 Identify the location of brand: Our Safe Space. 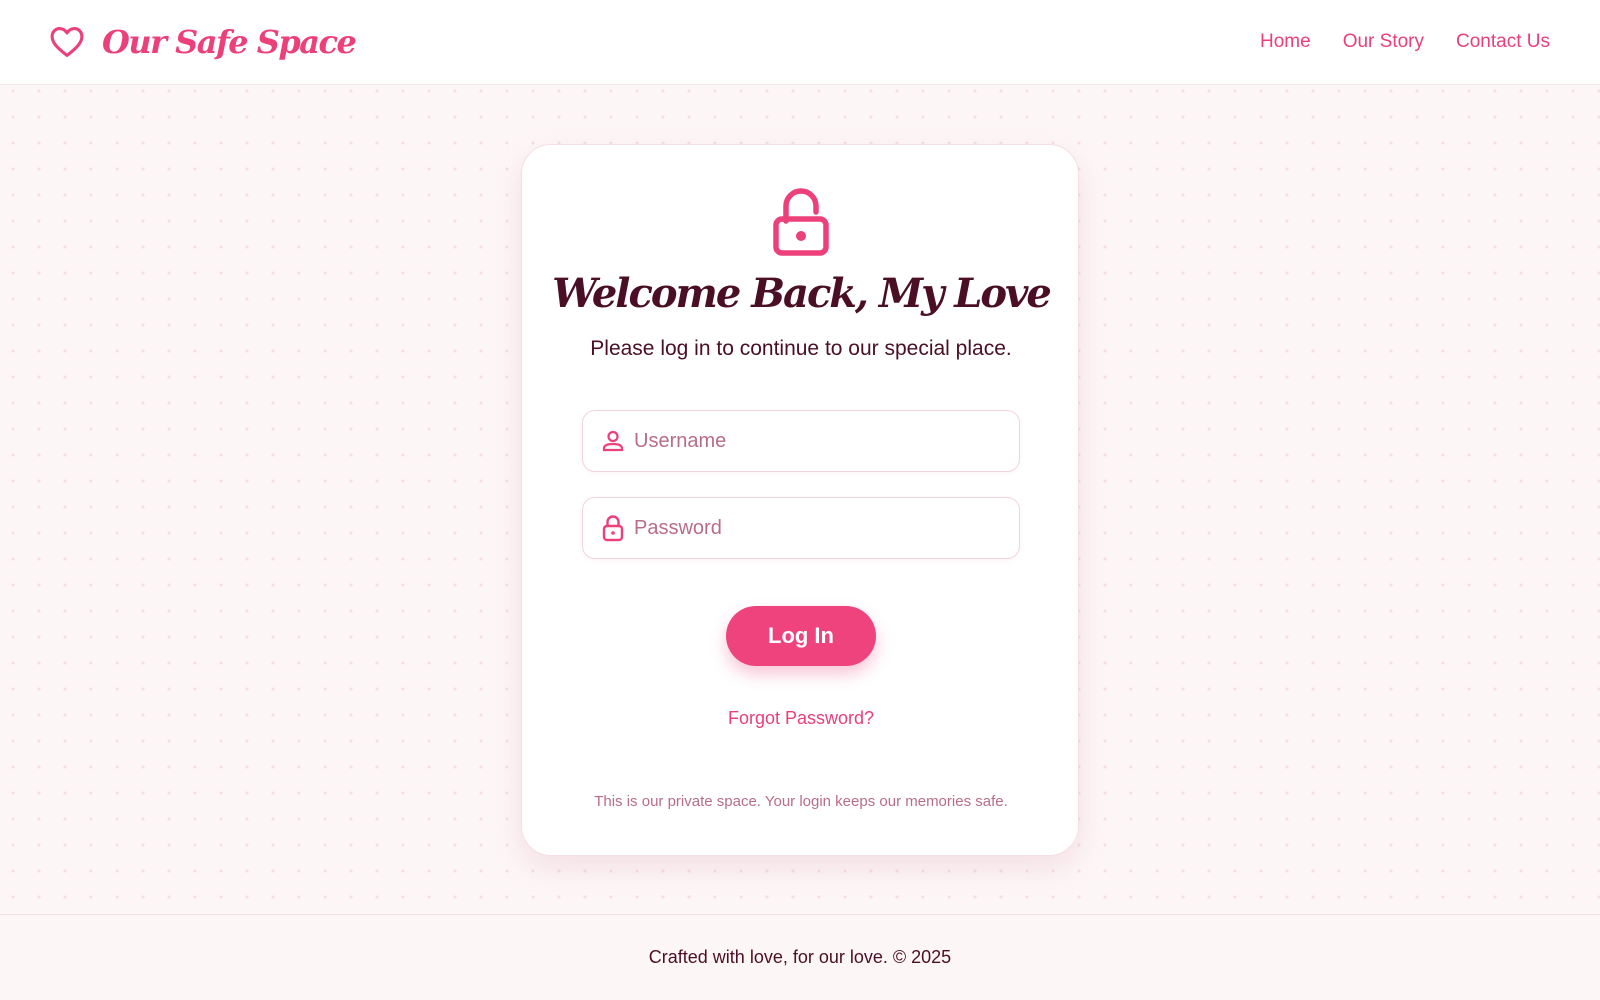
(203, 42).